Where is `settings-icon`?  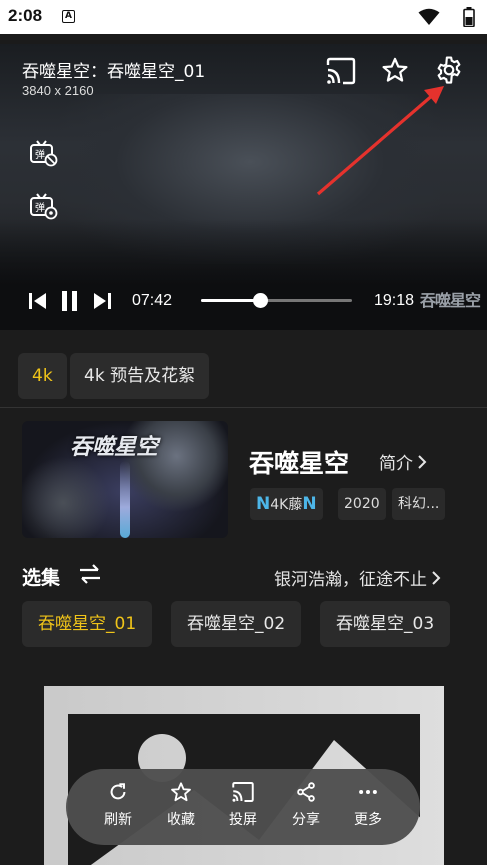
settings-icon is located at coordinates (449, 70).